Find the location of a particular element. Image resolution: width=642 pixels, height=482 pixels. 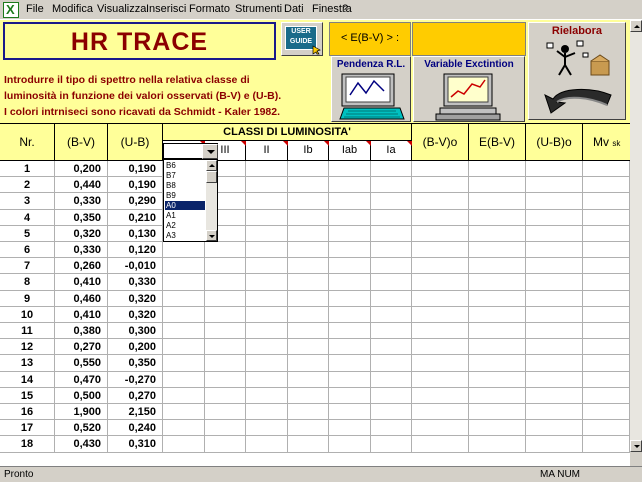

cell-nr: 14 is located at coordinates (27, 379).